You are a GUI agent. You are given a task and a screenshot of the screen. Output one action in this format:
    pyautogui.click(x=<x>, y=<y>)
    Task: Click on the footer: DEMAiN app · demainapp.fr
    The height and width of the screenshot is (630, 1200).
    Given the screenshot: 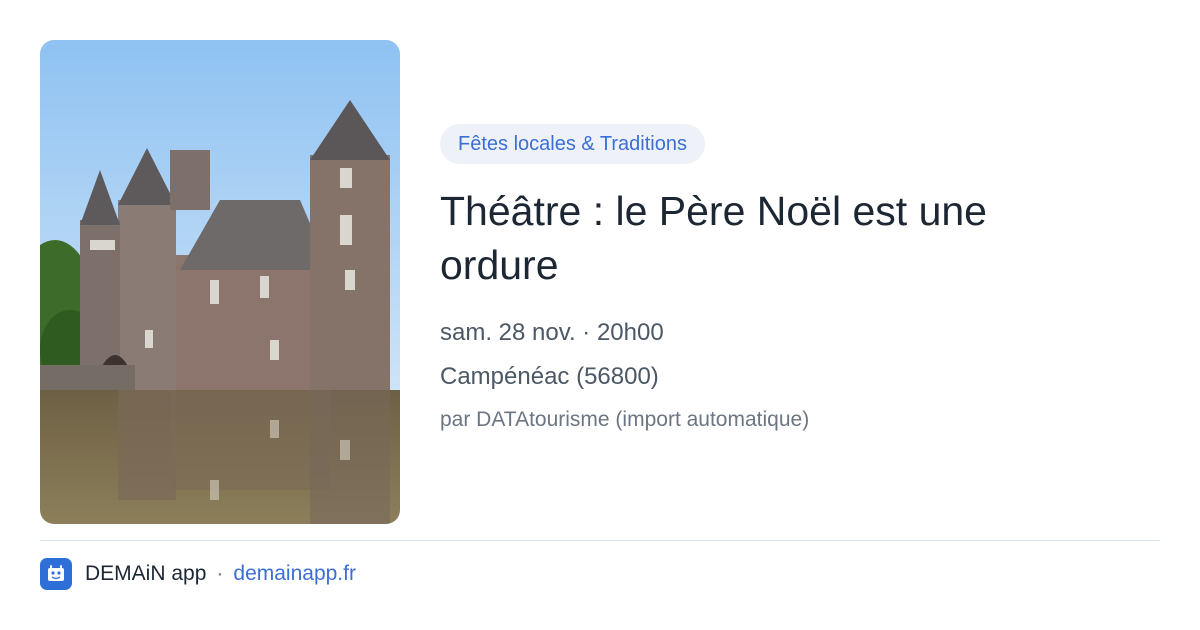 What is the action you would take?
    pyautogui.click(x=198, y=574)
    